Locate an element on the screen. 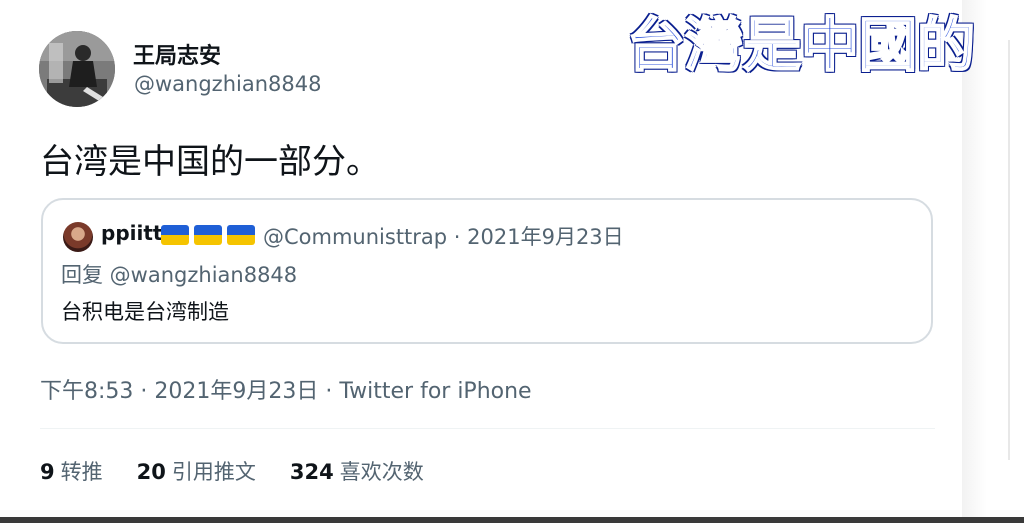 The width and height of the screenshot is (1024, 523). quoted-reply-to: 回复 @wangzhian8848 is located at coordinates (179, 274).